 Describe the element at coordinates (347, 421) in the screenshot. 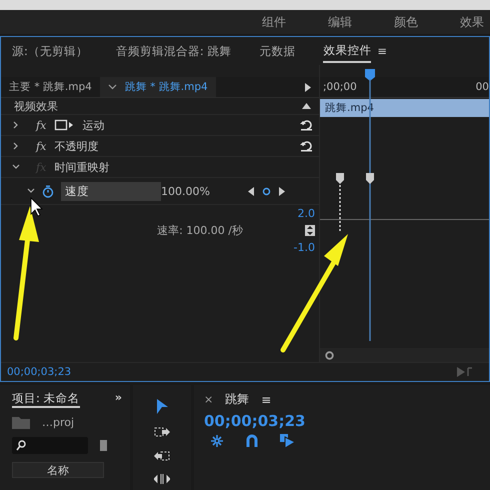

I see `sequence-timecode: 00;00;03;23` at that location.